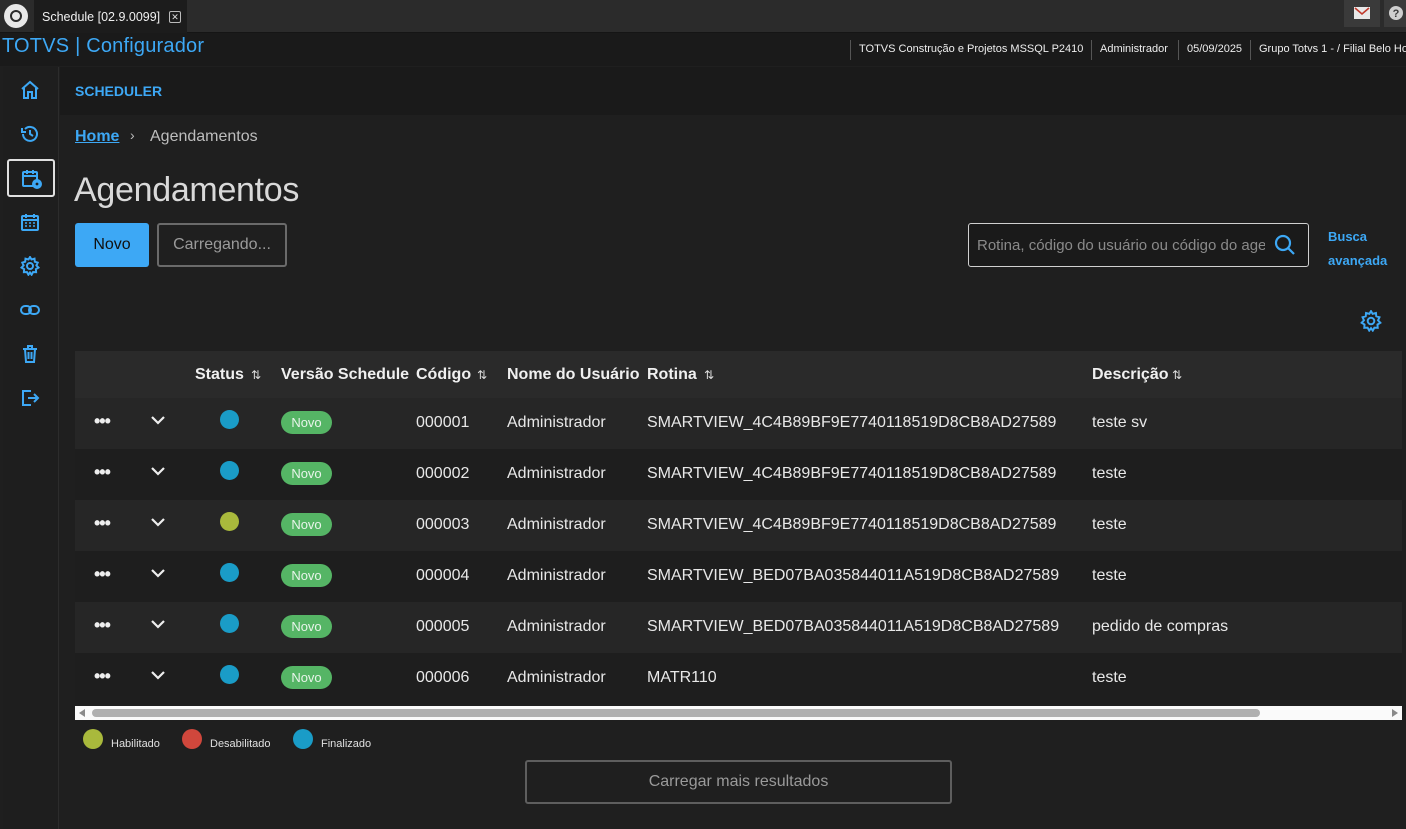  I want to click on sidebar-item-calendar, so click(31, 222).